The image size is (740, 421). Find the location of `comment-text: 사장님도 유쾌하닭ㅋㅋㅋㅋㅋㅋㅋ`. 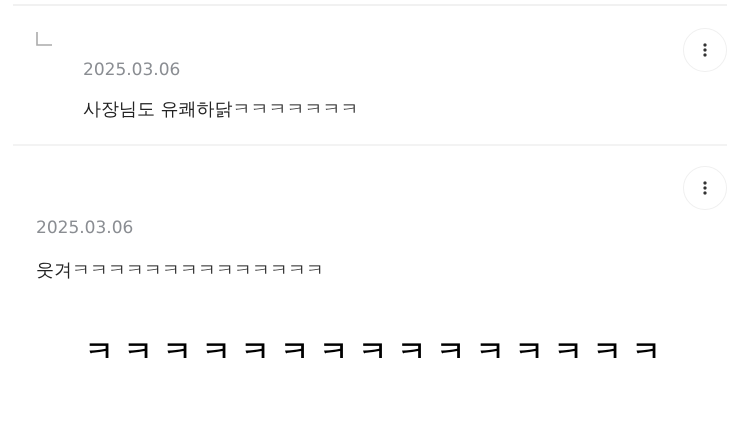

comment-text: 사장님도 유쾌하닭ㅋㅋㅋㅋㅋㅋㅋ is located at coordinates (221, 109).